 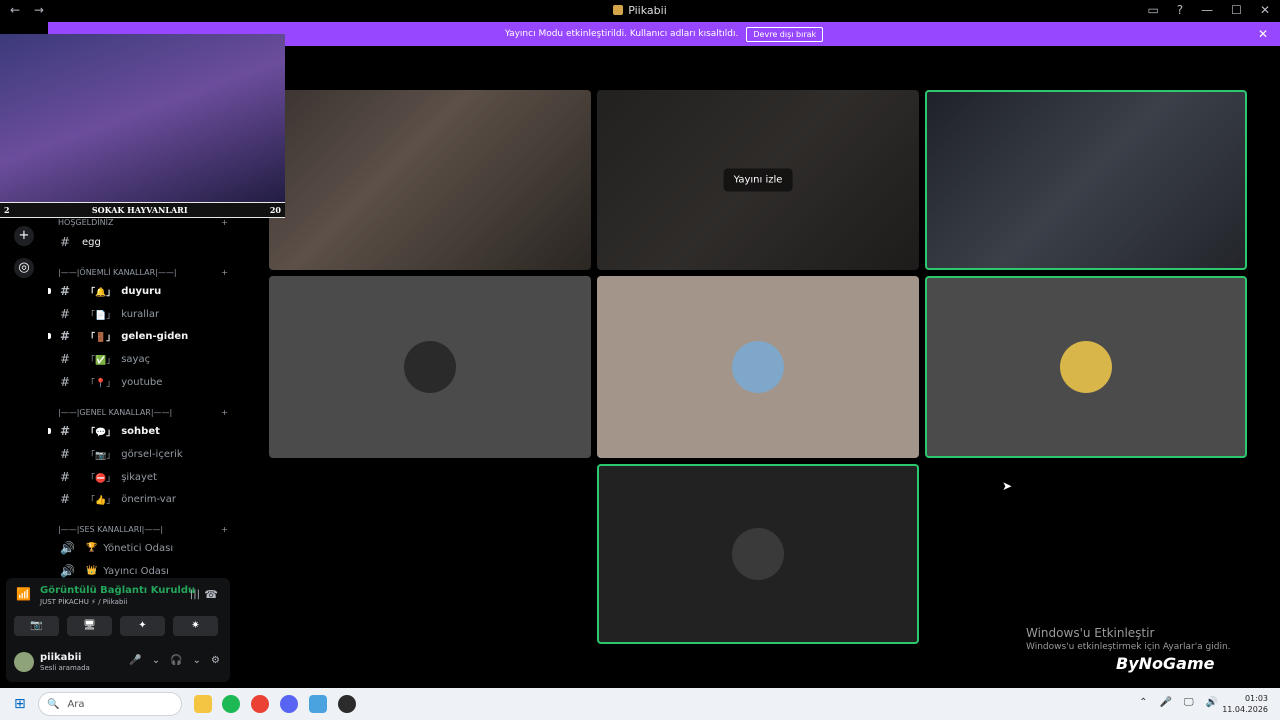 I want to click on banner-close-icon: ✕, so click(x=1263, y=34).